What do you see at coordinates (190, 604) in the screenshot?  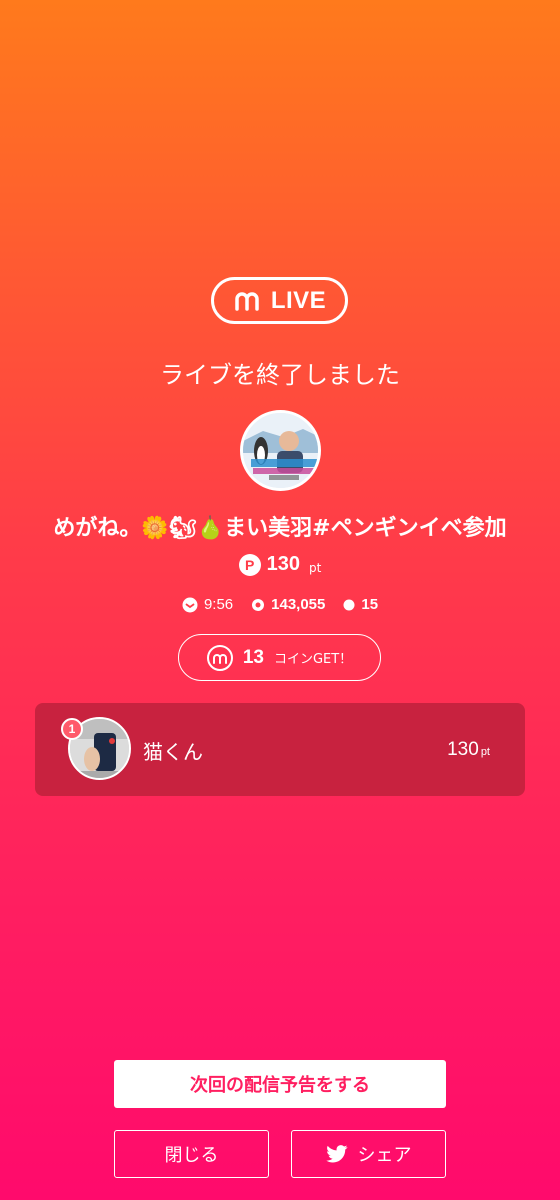 I see `clock-icon` at bounding box center [190, 604].